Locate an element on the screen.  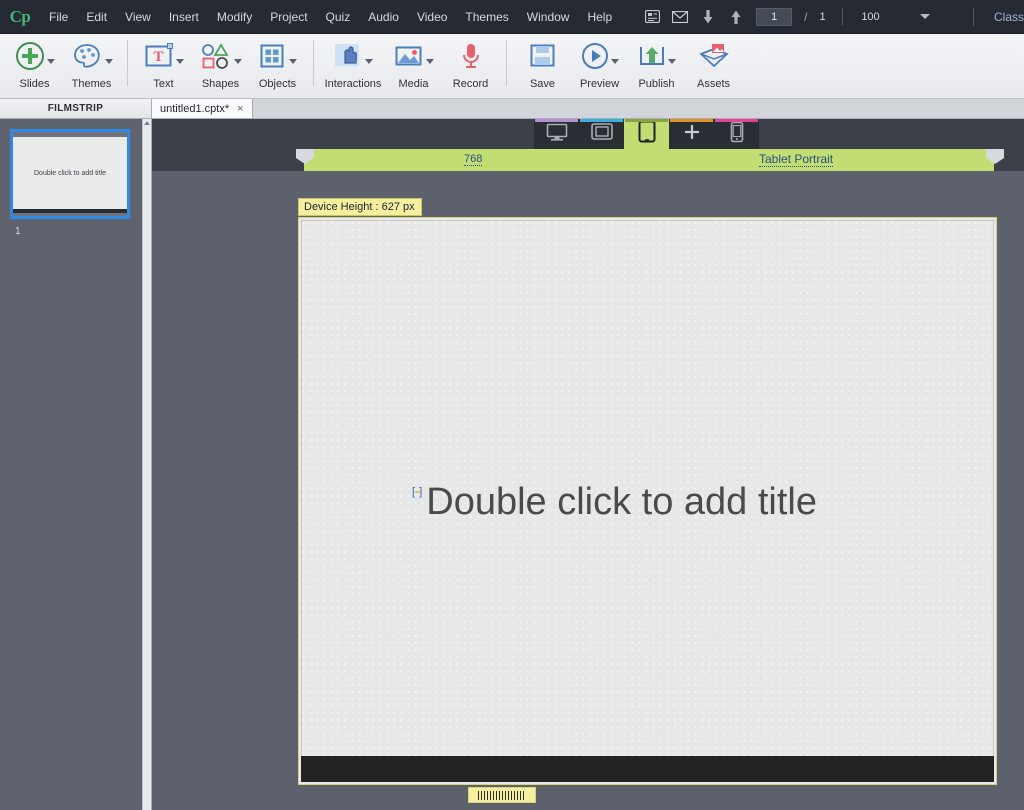
document-tab-label: untitled1.cptx* is located at coordinates (195, 108).